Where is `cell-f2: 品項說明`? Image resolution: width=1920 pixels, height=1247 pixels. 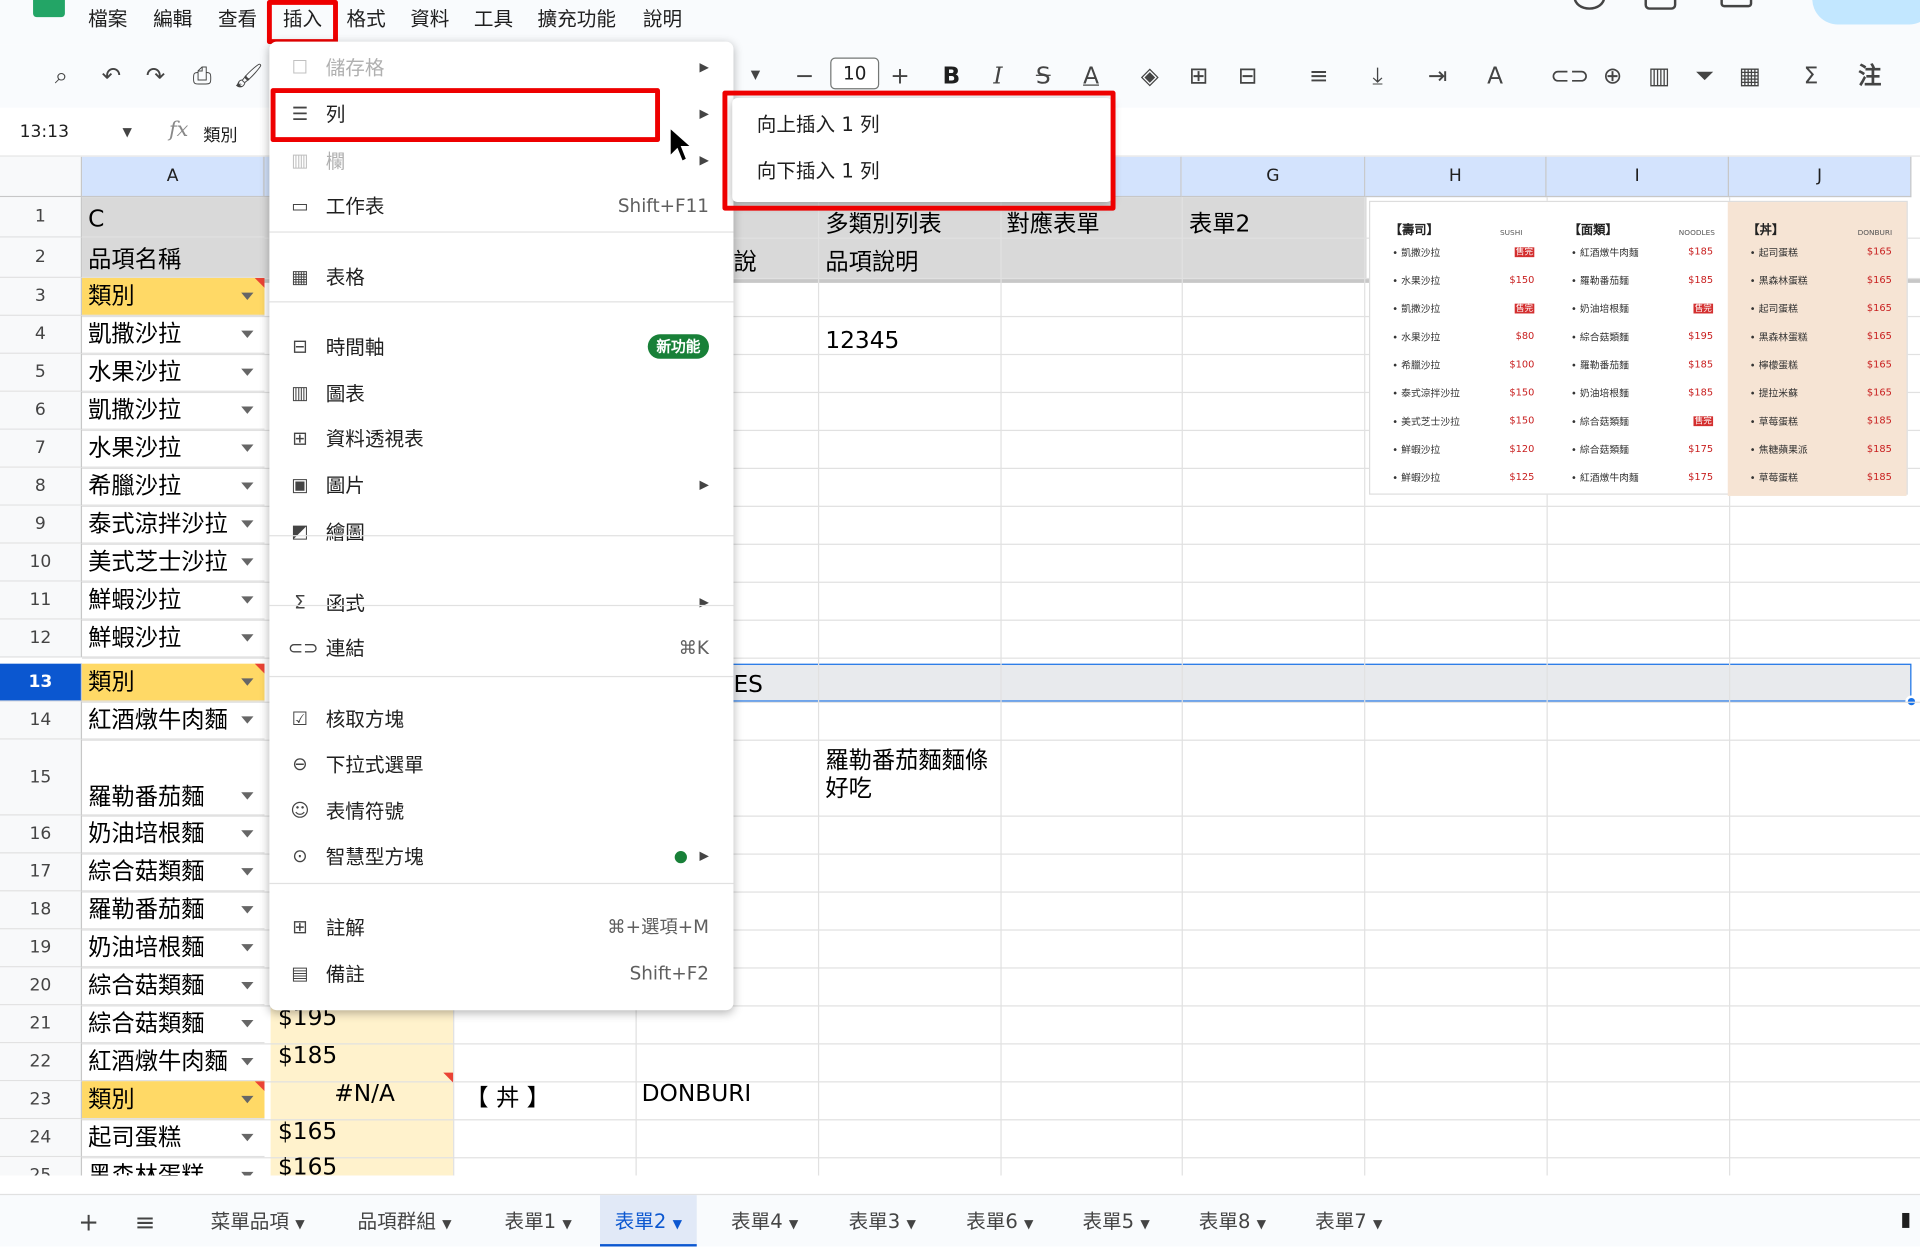
cell-f2: 品項說明 is located at coordinates (871, 260).